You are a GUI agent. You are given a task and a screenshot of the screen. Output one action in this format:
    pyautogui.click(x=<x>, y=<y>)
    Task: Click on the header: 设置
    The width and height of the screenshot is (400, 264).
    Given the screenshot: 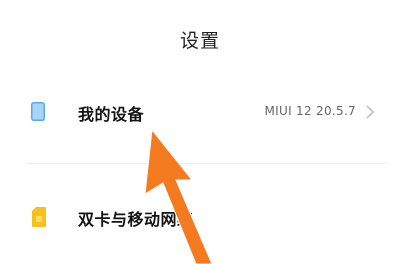 What is the action you would take?
    pyautogui.click(x=200, y=39)
    